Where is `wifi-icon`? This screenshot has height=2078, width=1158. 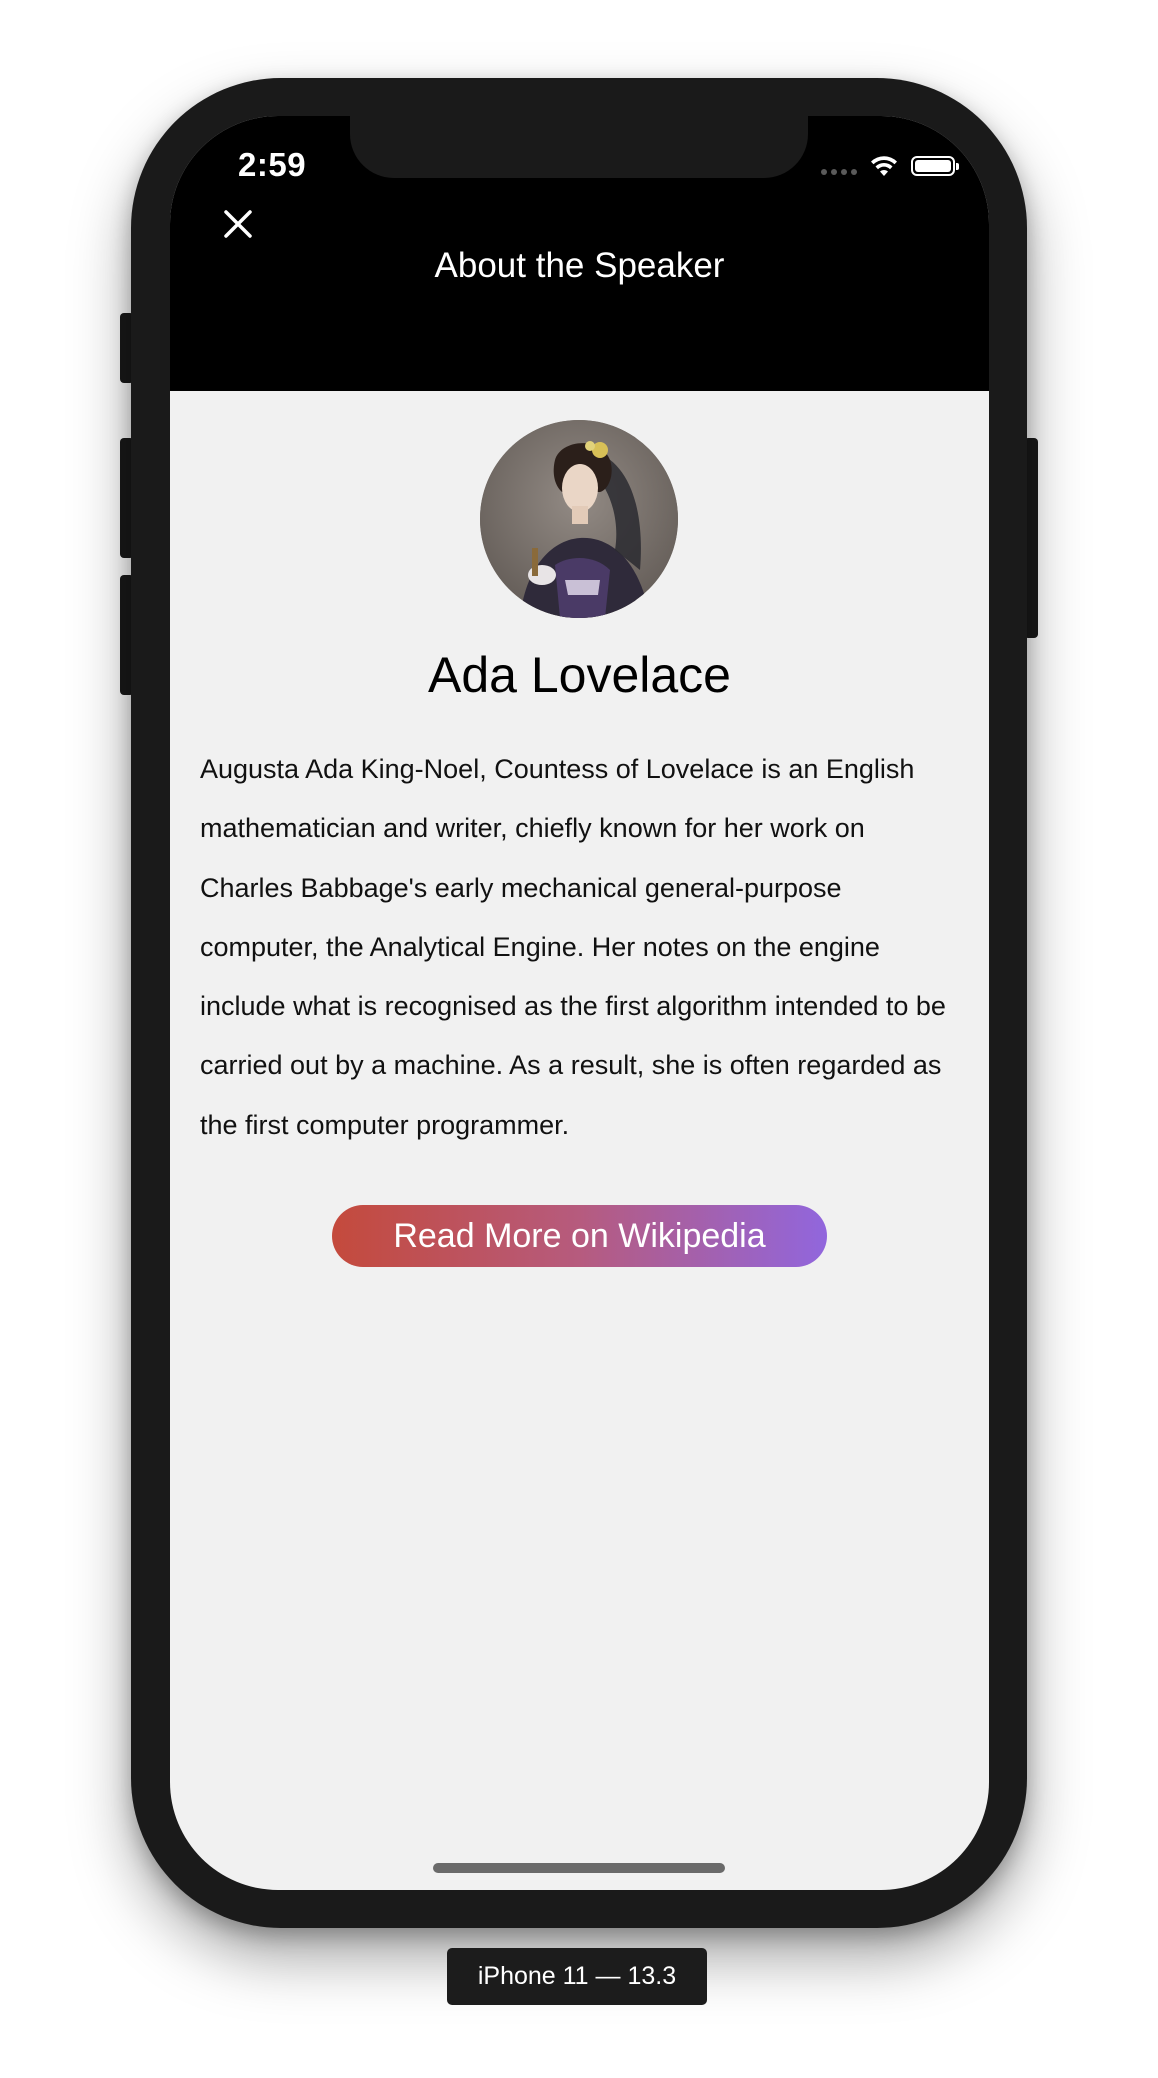
wifi-icon is located at coordinates (884, 166).